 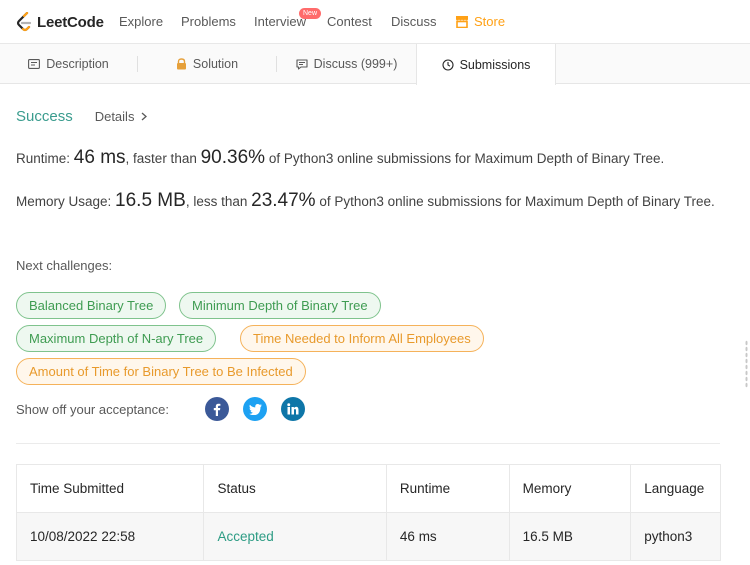 What do you see at coordinates (310, 13) in the screenshot?
I see `new-badge: New` at bounding box center [310, 13].